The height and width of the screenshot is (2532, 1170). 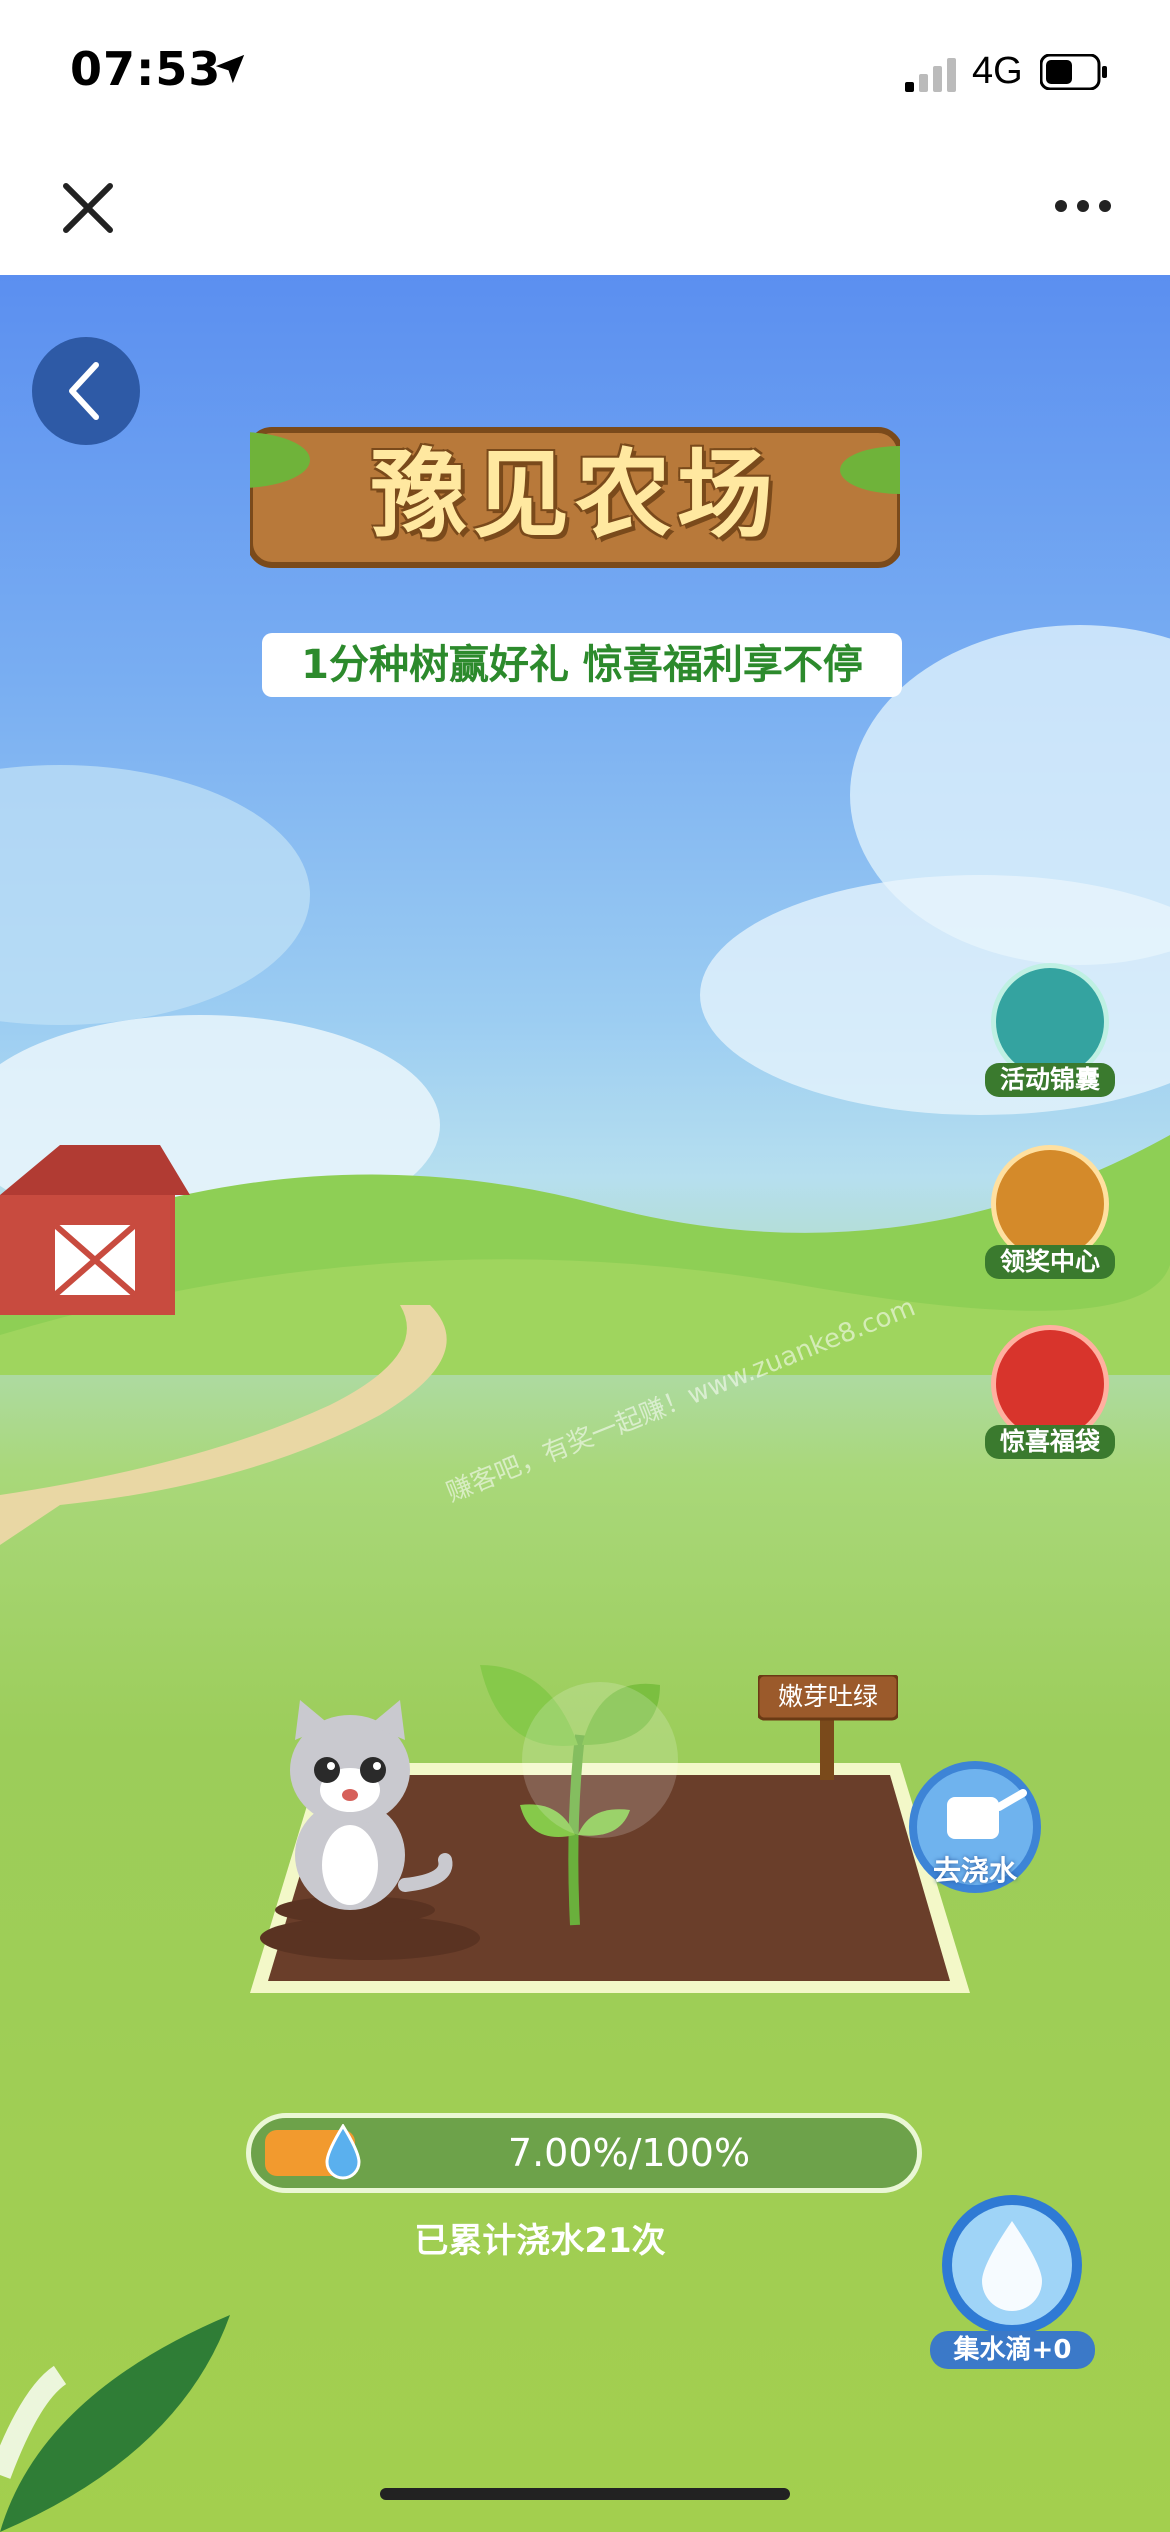 I want to click on chevron-left-icon, so click(x=84, y=391).